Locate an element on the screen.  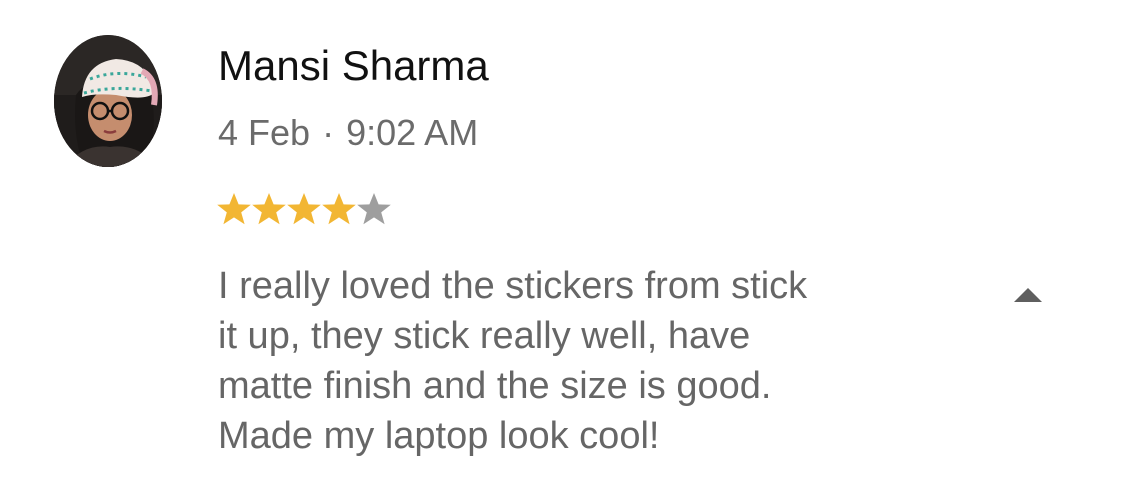
avatar is located at coordinates (108, 101).